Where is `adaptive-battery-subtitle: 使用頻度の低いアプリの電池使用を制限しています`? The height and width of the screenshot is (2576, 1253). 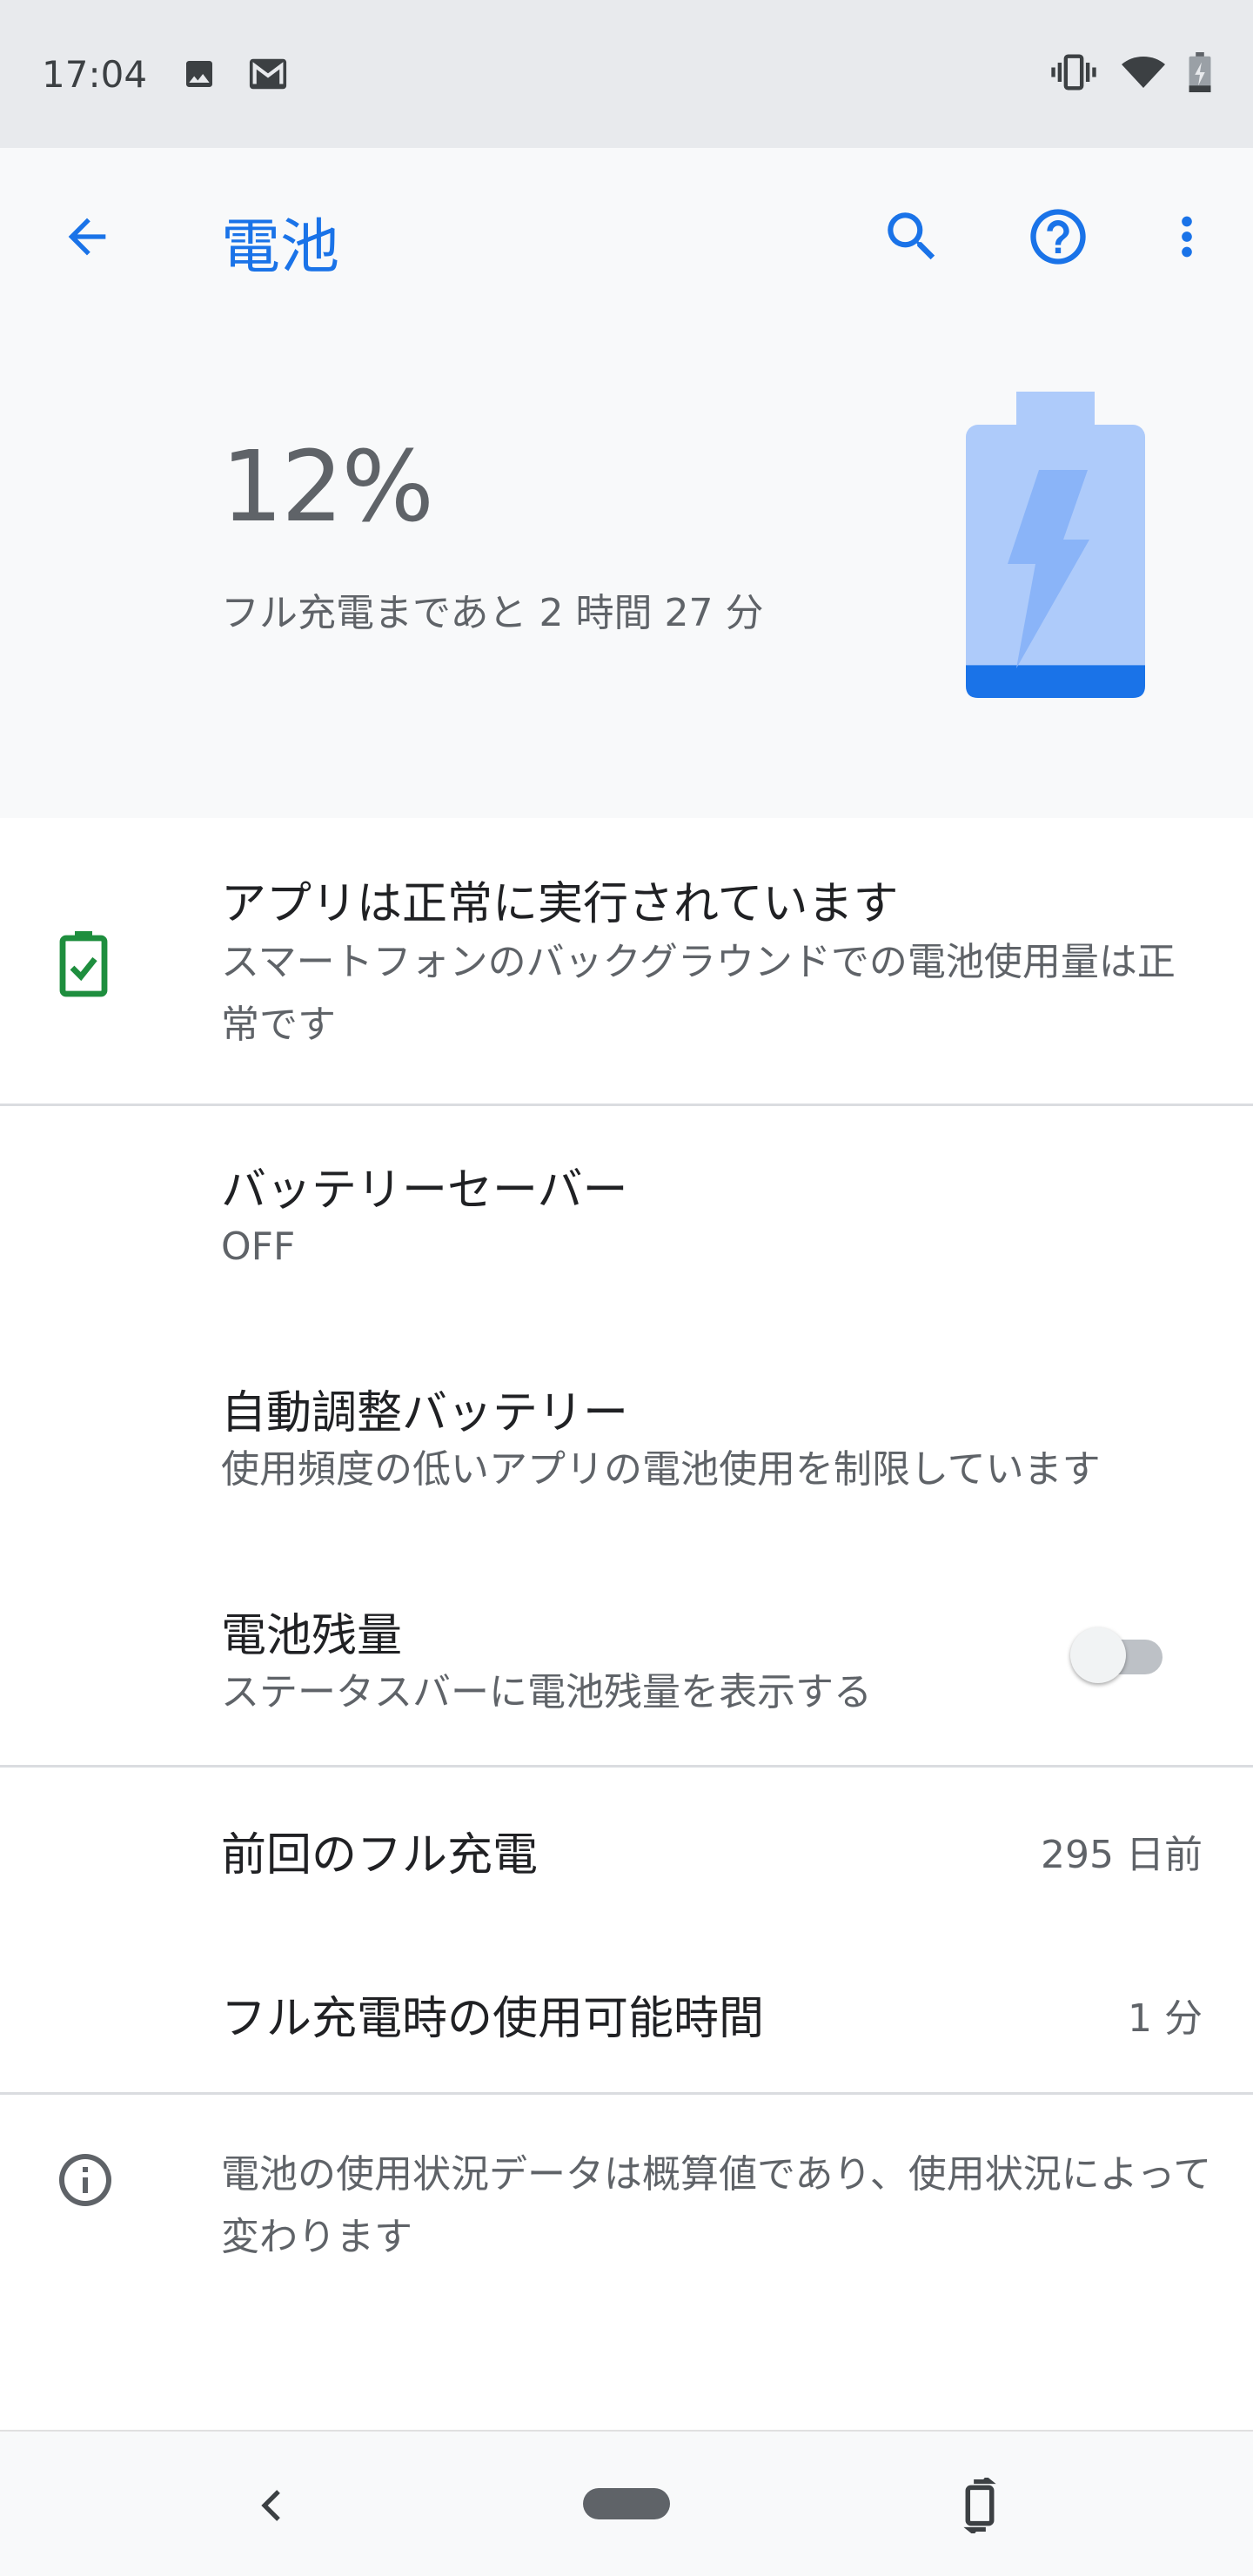
adaptive-battery-subtitle: 使用頻度の低いアプリの電池使用を制限しています is located at coordinates (661, 1469).